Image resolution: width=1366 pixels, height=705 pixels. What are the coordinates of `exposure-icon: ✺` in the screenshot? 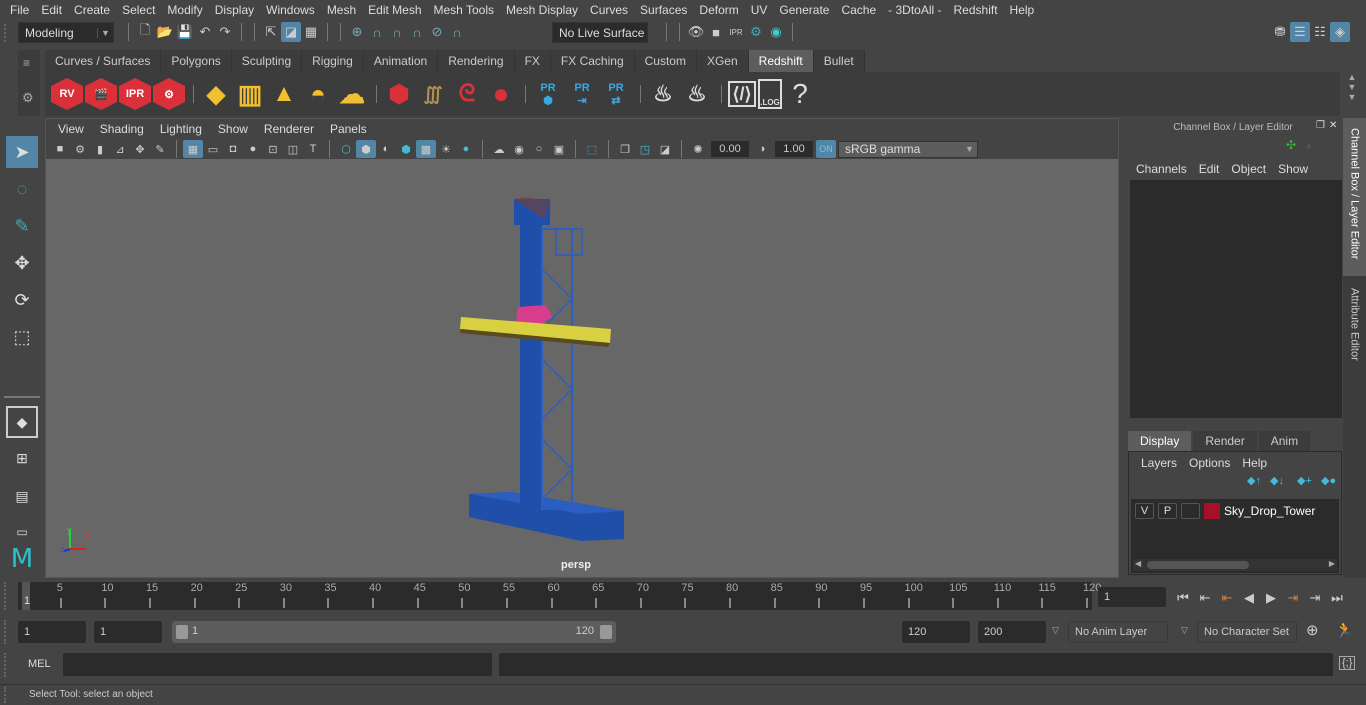 It's located at (698, 149).